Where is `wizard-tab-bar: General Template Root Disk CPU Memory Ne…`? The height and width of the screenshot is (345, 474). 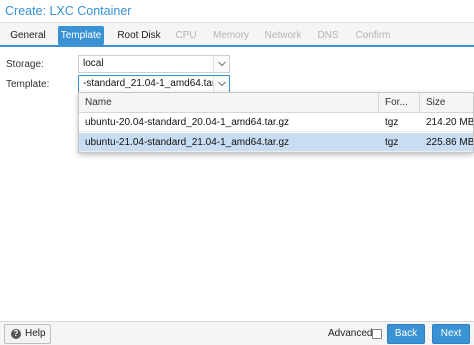
wizard-tab-bar: General Template Root Disk CPU Memory Ne… is located at coordinates (237, 35).